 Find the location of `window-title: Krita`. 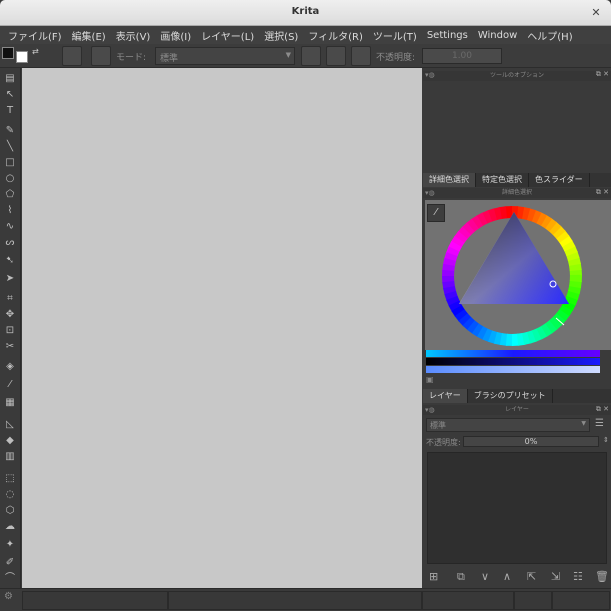

window-title: Krita is located at coordinates (305, 11).